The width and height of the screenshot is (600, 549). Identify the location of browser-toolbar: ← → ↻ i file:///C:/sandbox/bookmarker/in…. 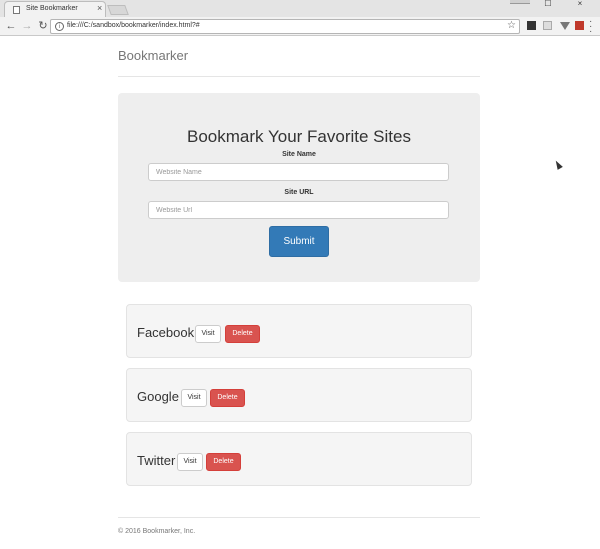
(300, 27).